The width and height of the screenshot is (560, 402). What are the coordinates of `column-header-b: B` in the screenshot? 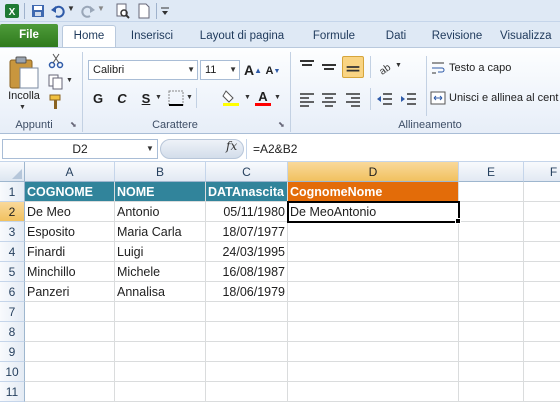 It's located at (160, 172).